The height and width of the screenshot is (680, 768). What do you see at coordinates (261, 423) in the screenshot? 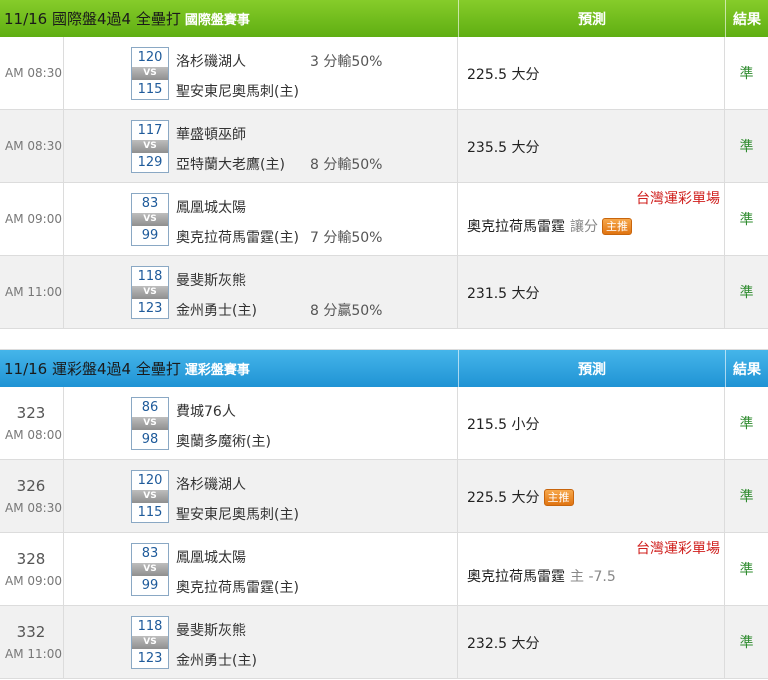
I see `match-cell: 86 VS 98 費城76人奧蘭多魔術(主)` at bounding box center [261, 423].